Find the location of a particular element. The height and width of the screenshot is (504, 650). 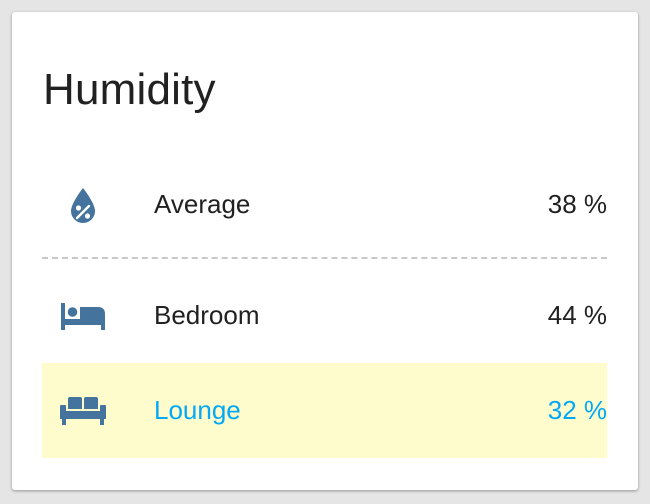

entity-label: Average is located at coordinates (202, 204).